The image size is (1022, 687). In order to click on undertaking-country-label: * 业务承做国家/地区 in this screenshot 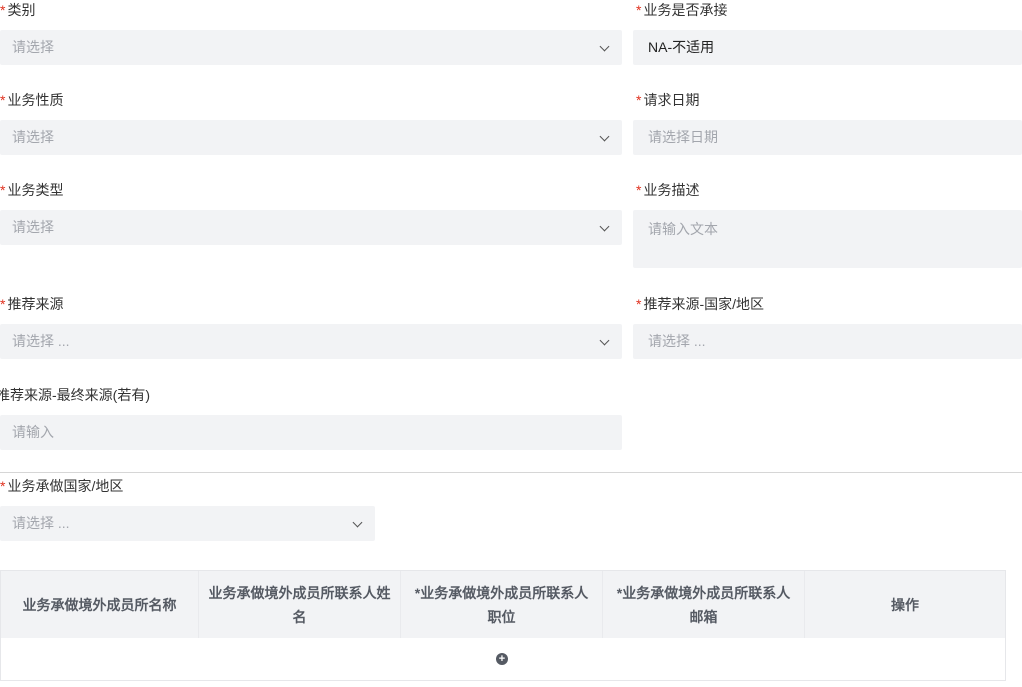, I will do `click(61, 486)`.